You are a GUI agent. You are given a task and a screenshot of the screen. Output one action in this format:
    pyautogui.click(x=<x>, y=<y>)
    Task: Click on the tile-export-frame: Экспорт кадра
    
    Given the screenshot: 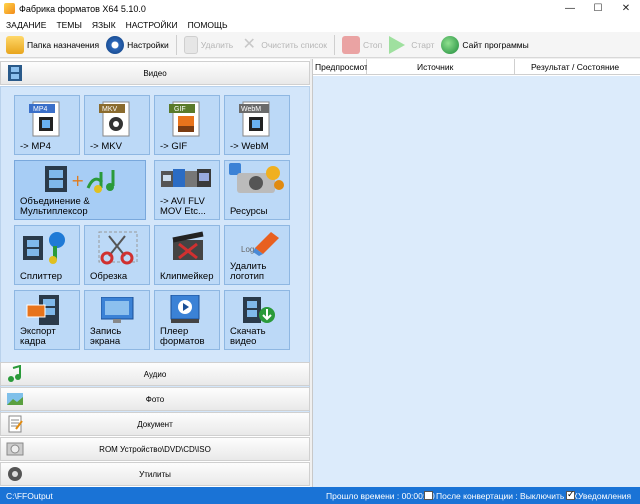 What is the action you would take?
    pyautogui.click(x=47, y=320)
    